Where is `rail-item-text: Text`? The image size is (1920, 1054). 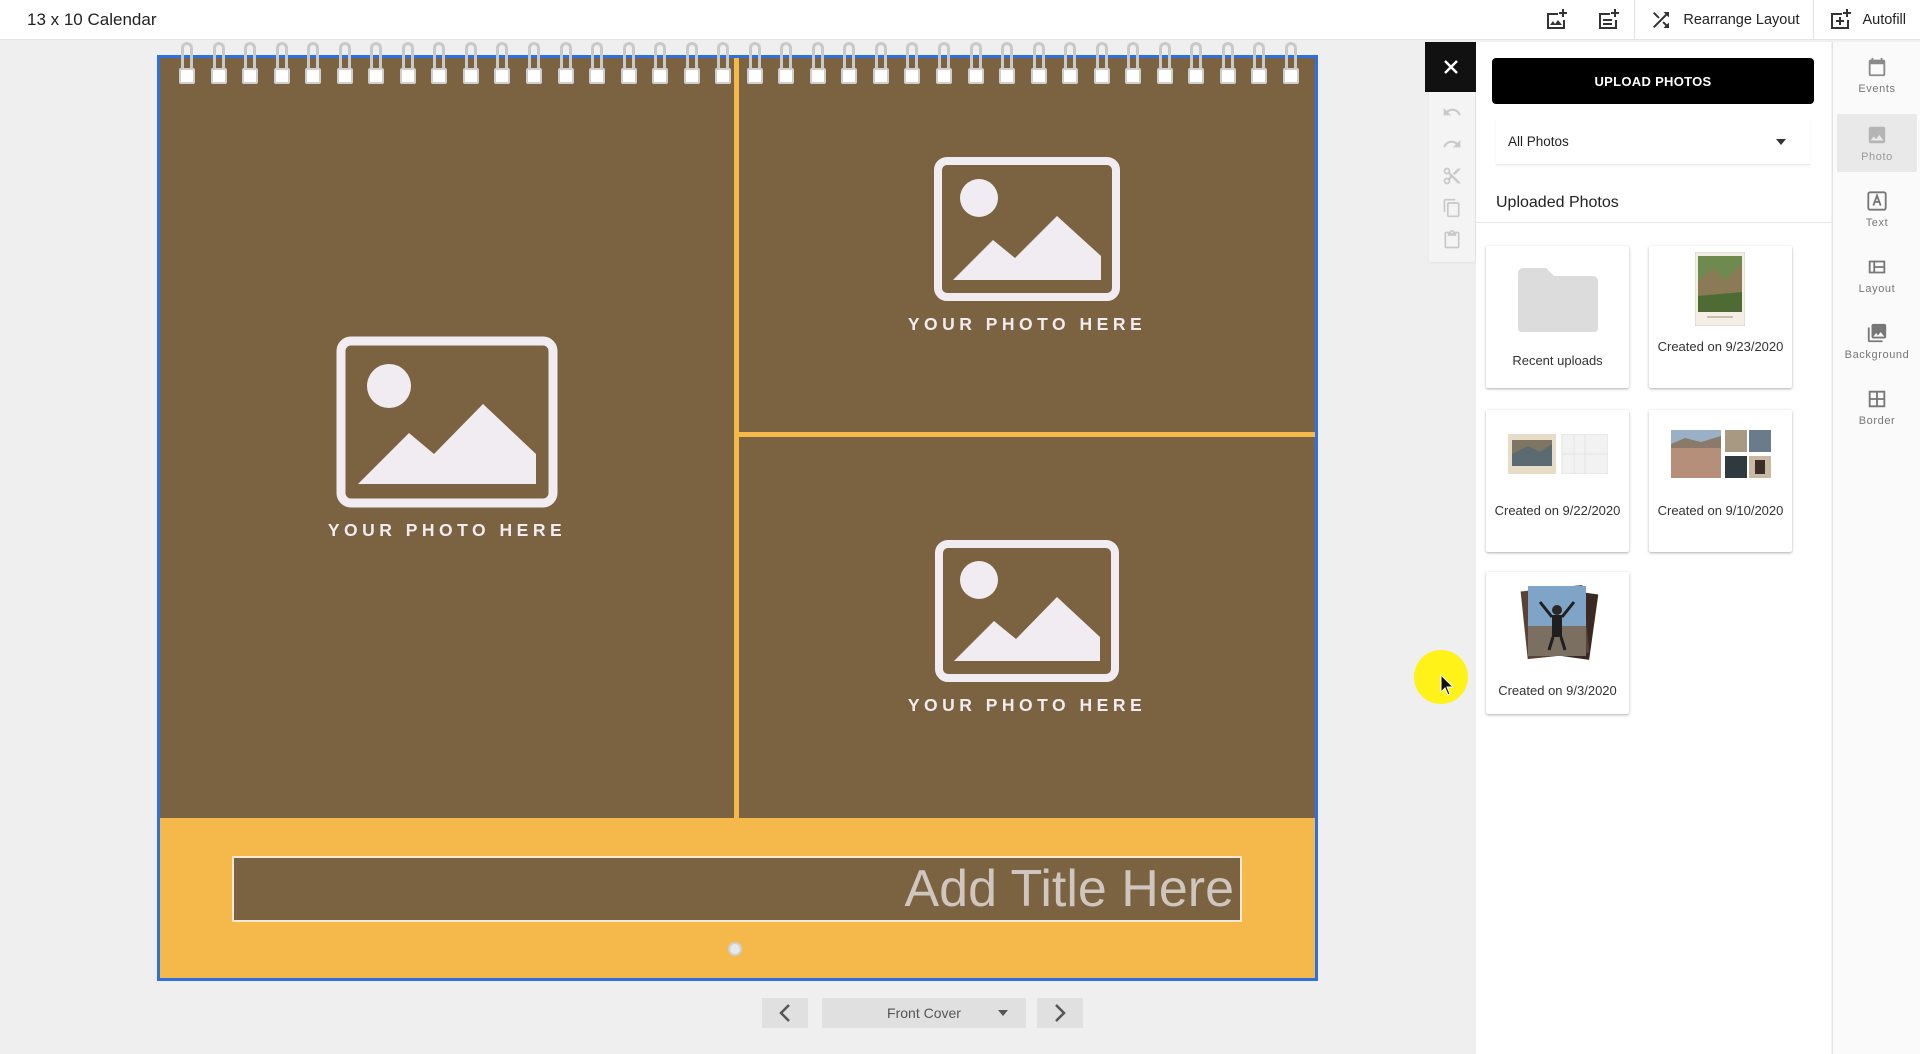
rail-item-text: Text is located at coordinates (1877, 209).